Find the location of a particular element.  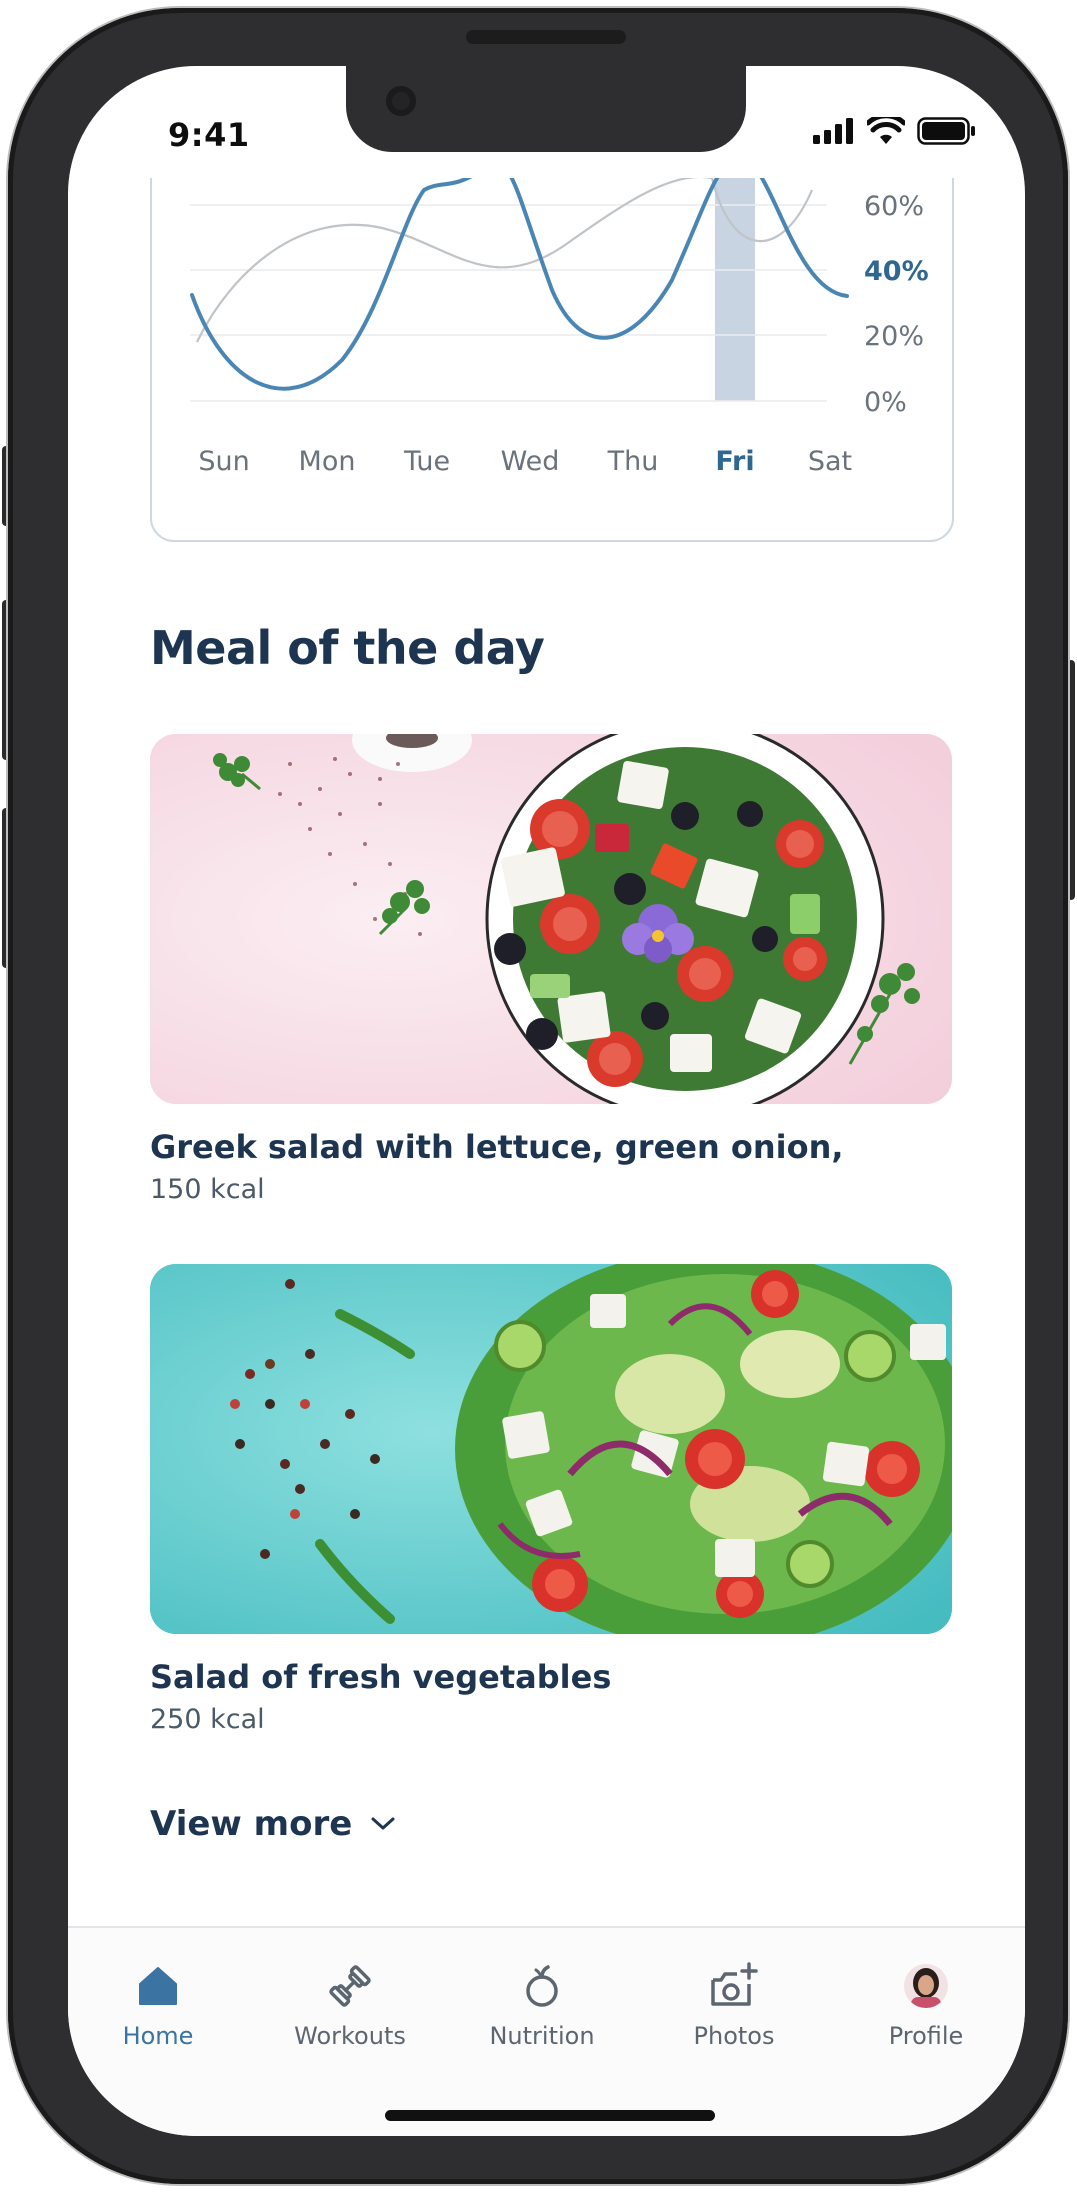

x-day-label: Sun is located at coordinates (223, 461).